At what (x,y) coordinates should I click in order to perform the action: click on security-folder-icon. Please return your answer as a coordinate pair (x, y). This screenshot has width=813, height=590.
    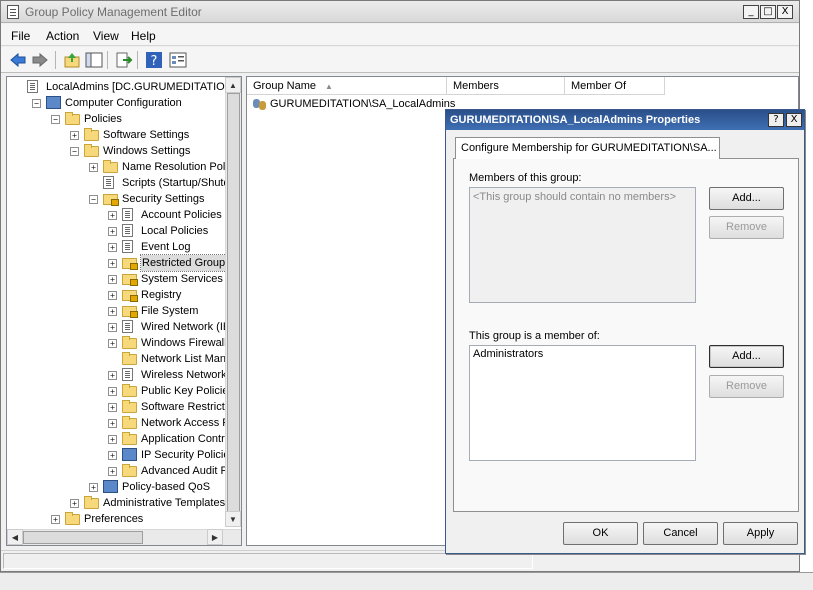
    Looking at the image, I should click on (130, 264).